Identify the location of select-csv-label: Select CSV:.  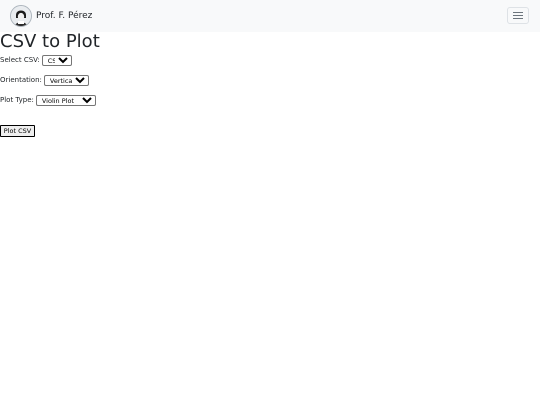
(20, 60).